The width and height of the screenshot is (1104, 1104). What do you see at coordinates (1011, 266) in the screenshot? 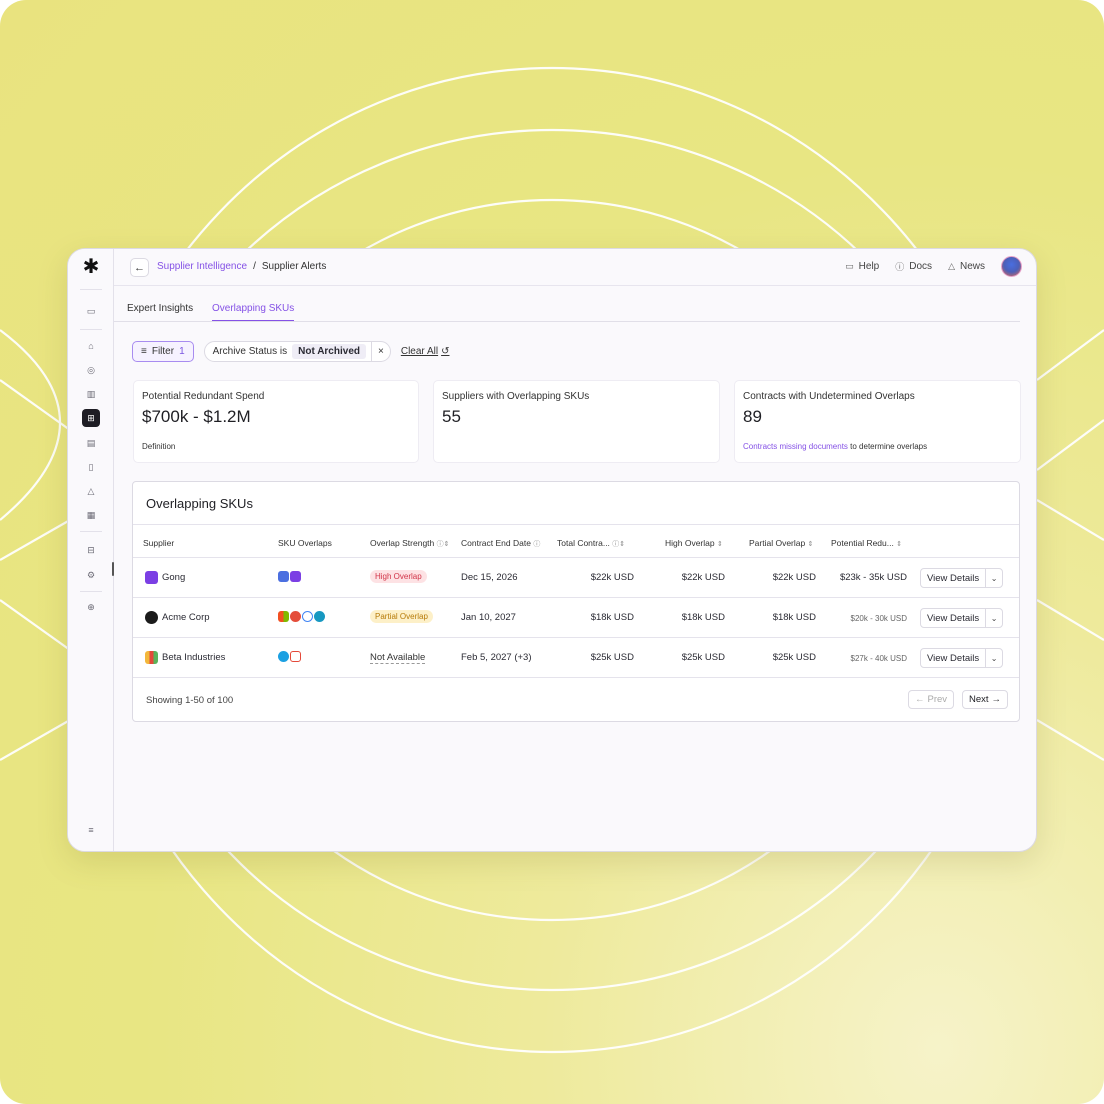
I see `avatar` at bounding box center [1011, 266].